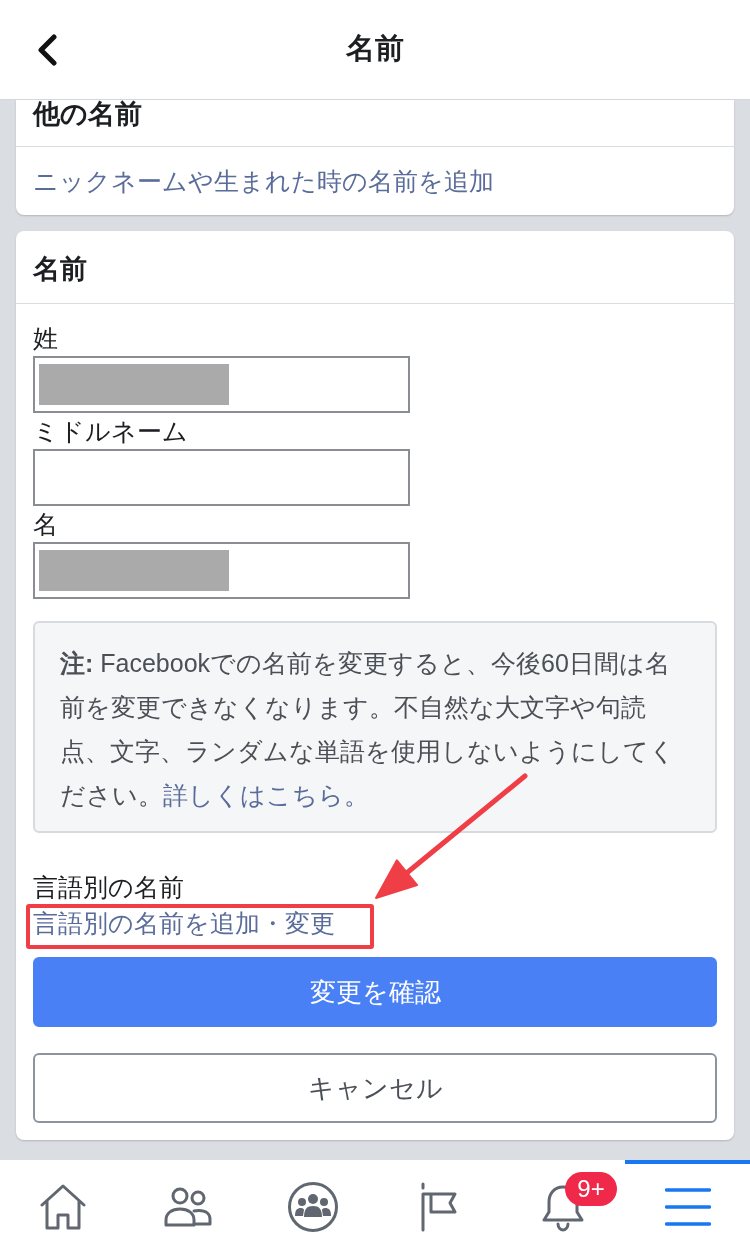  What do you see at coordinates (184, 923) in the screenshot?
I see `add-language-name-link: 言語別の名前を追加・変更` at bounding box center [184, 923].